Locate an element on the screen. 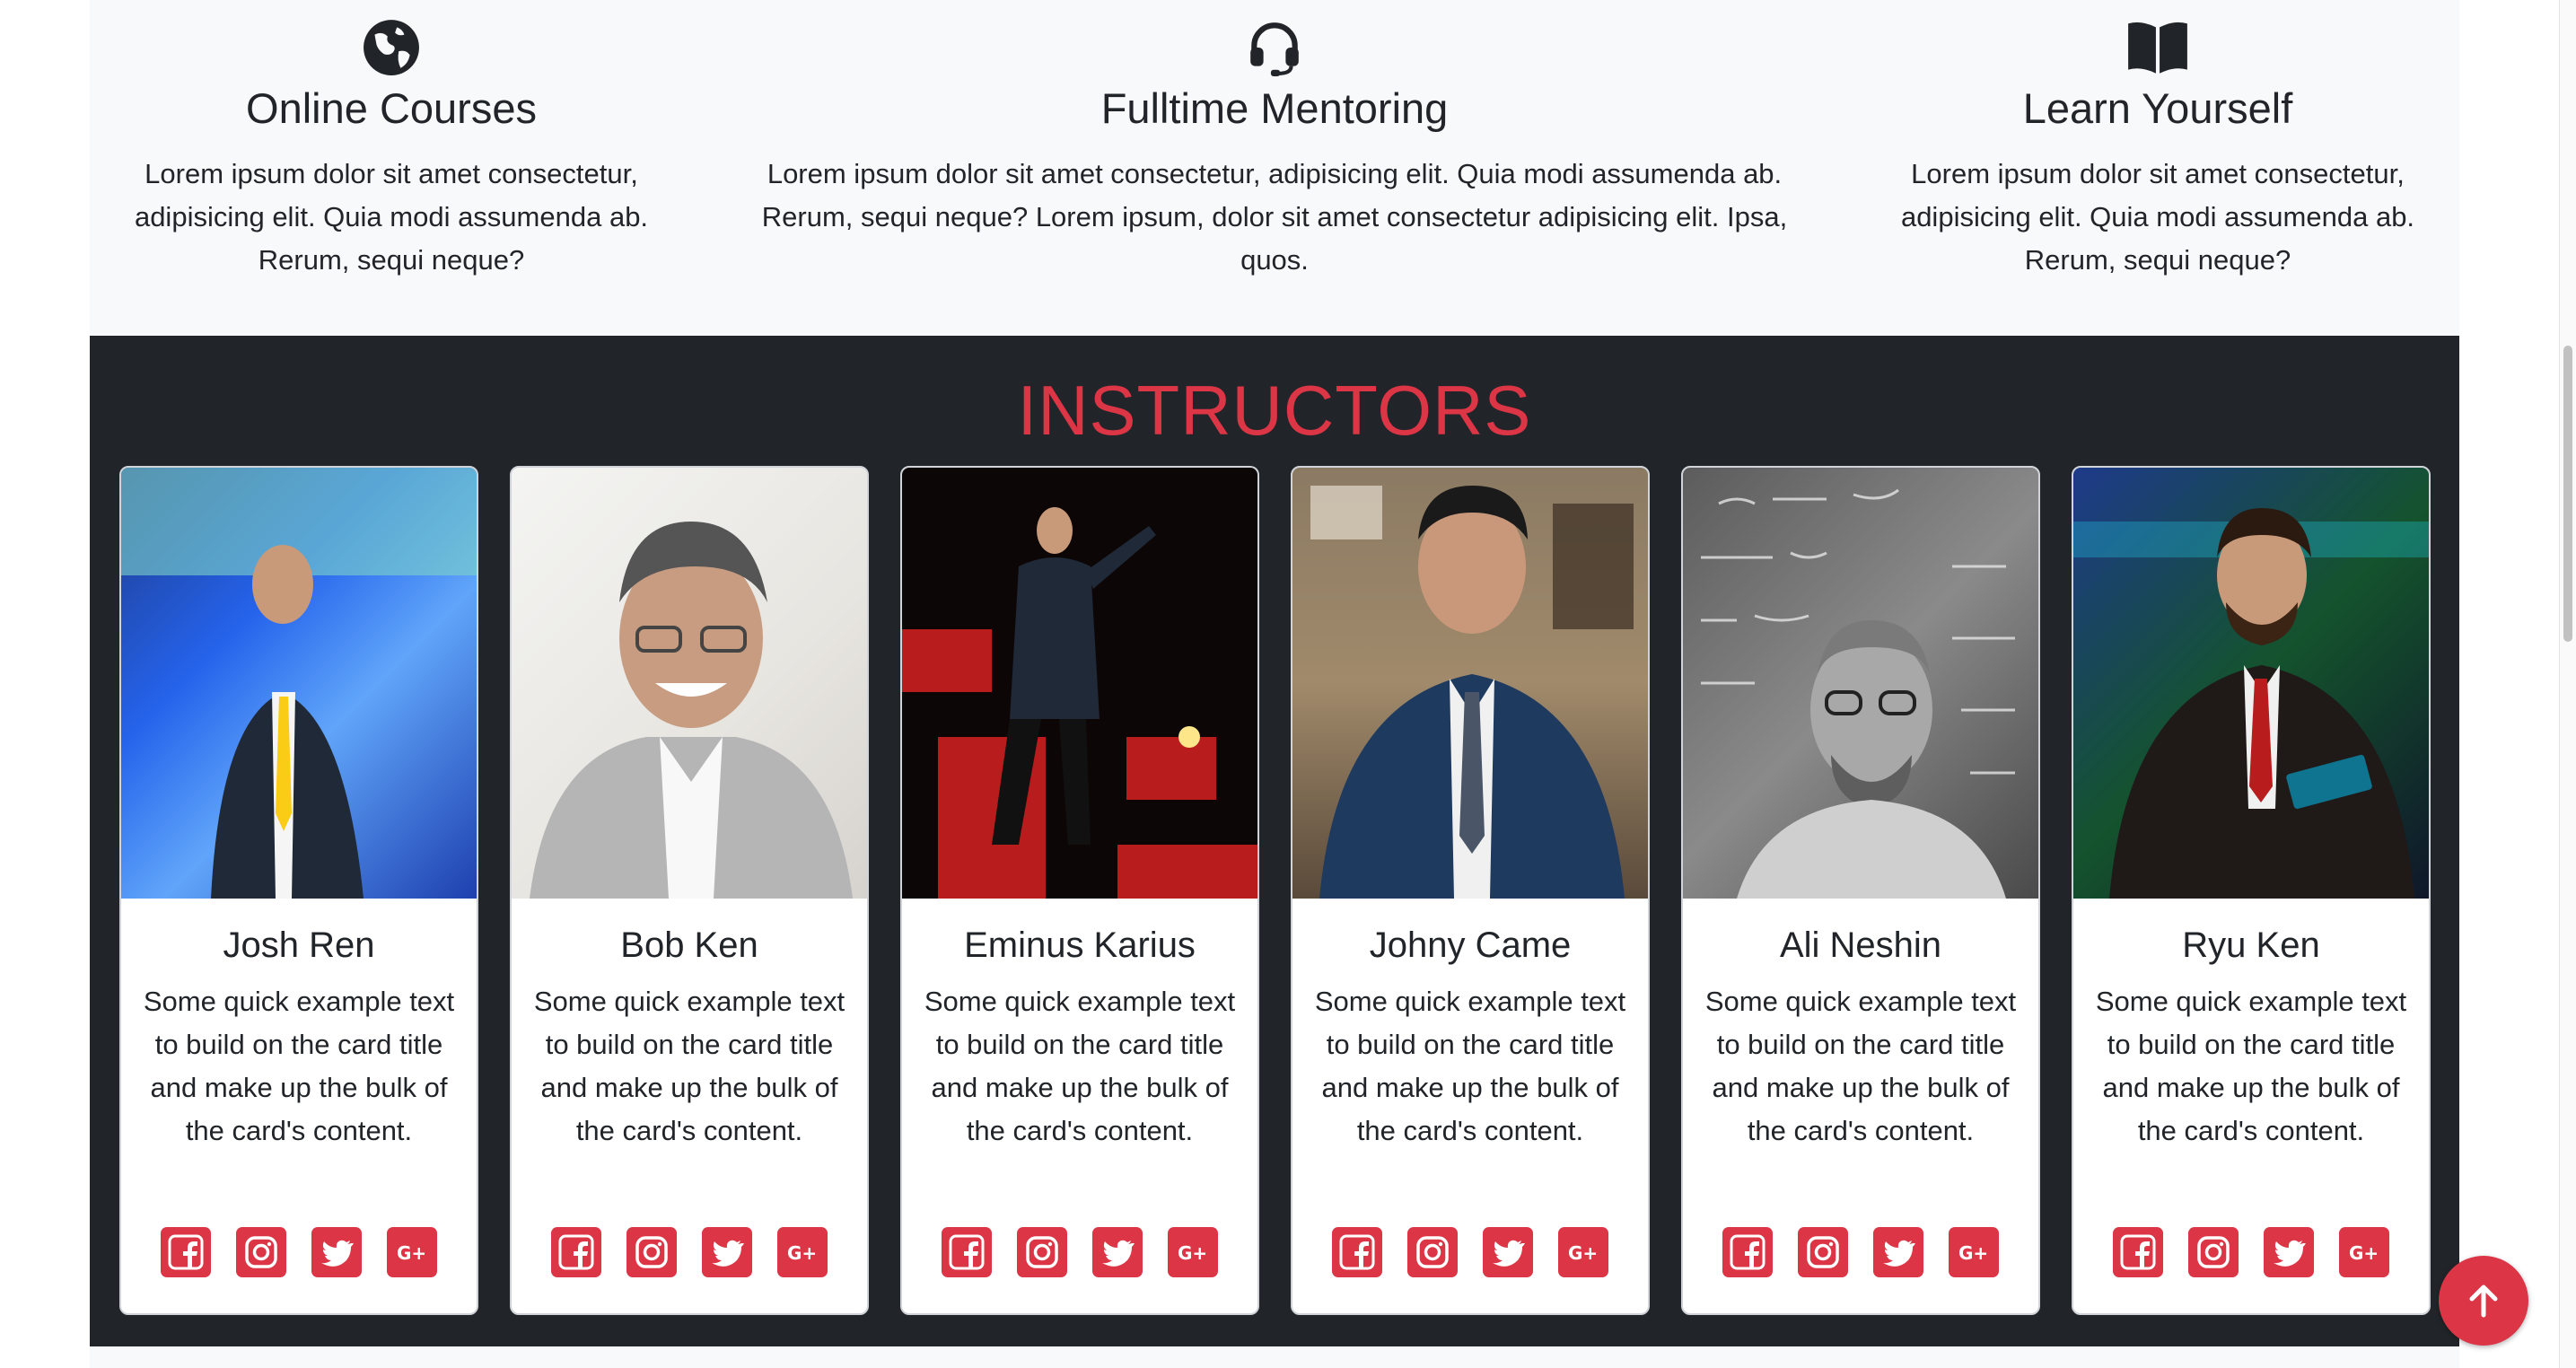 The height and width of the screenshot is (1368, 2576). scroll-to-top-button is located at coordinates (2483, 1301).